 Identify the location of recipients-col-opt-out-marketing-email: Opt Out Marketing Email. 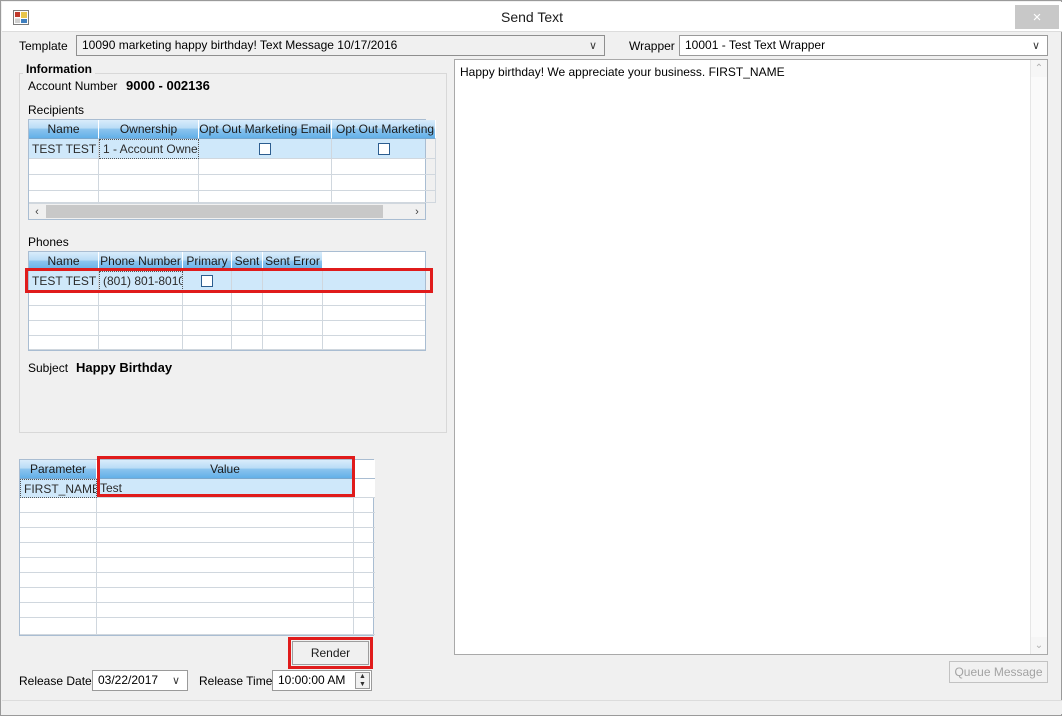
(265, 129).